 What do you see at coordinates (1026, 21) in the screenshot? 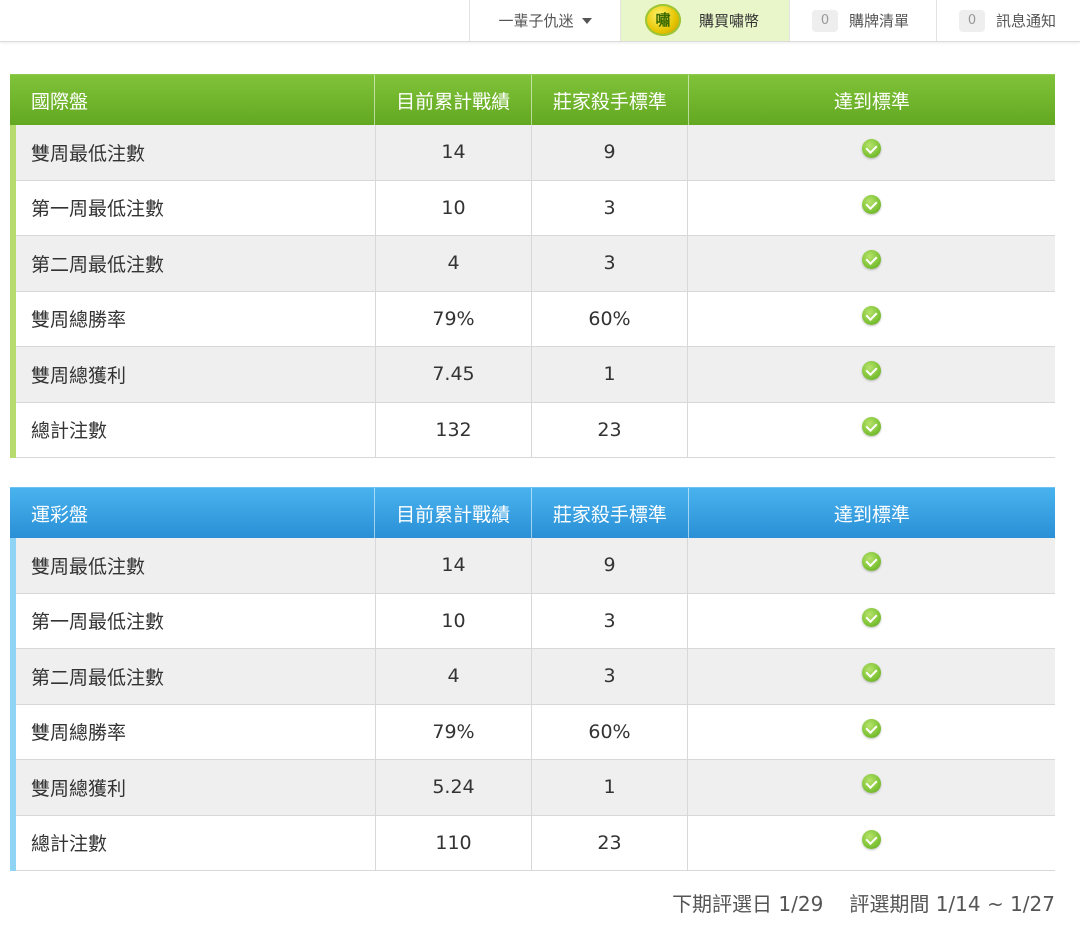
I see `notifications-label: 訊息通知` at bounding box center [1026, 21].